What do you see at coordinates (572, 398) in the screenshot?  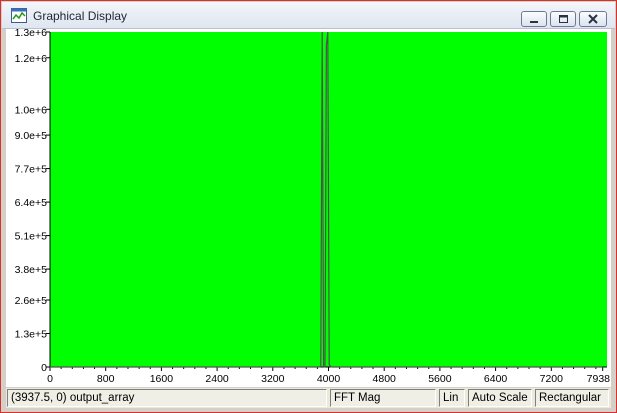 I see `window-type-field: Rectangular` at bounding box center [572, 398].